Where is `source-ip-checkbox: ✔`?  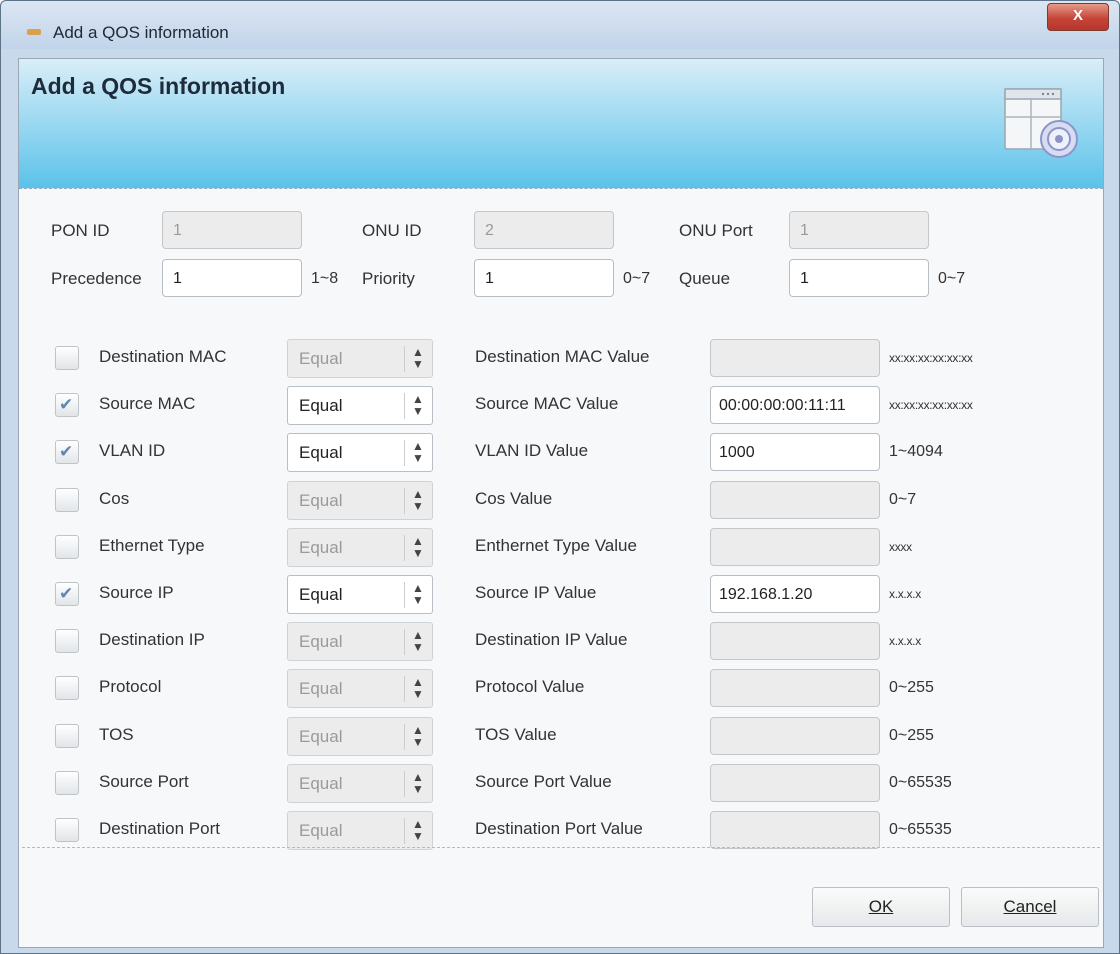
source-ip-checkbox: ✔ is located at coordinates (67, 594).